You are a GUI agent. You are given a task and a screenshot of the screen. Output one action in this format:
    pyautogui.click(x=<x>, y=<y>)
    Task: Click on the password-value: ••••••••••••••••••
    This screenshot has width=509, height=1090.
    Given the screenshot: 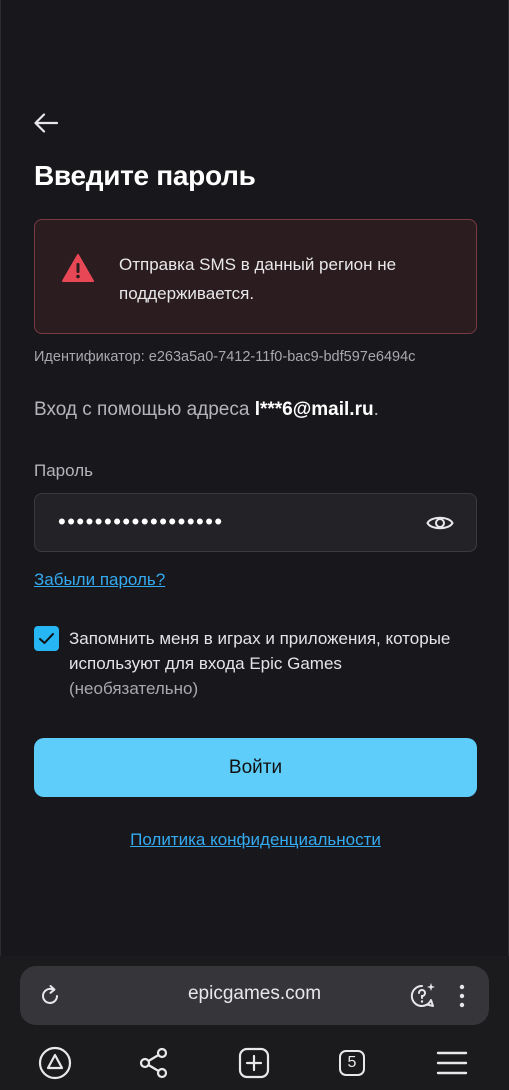 What is the action you would take?
    pyautogui.click(x=141, y=521)
    